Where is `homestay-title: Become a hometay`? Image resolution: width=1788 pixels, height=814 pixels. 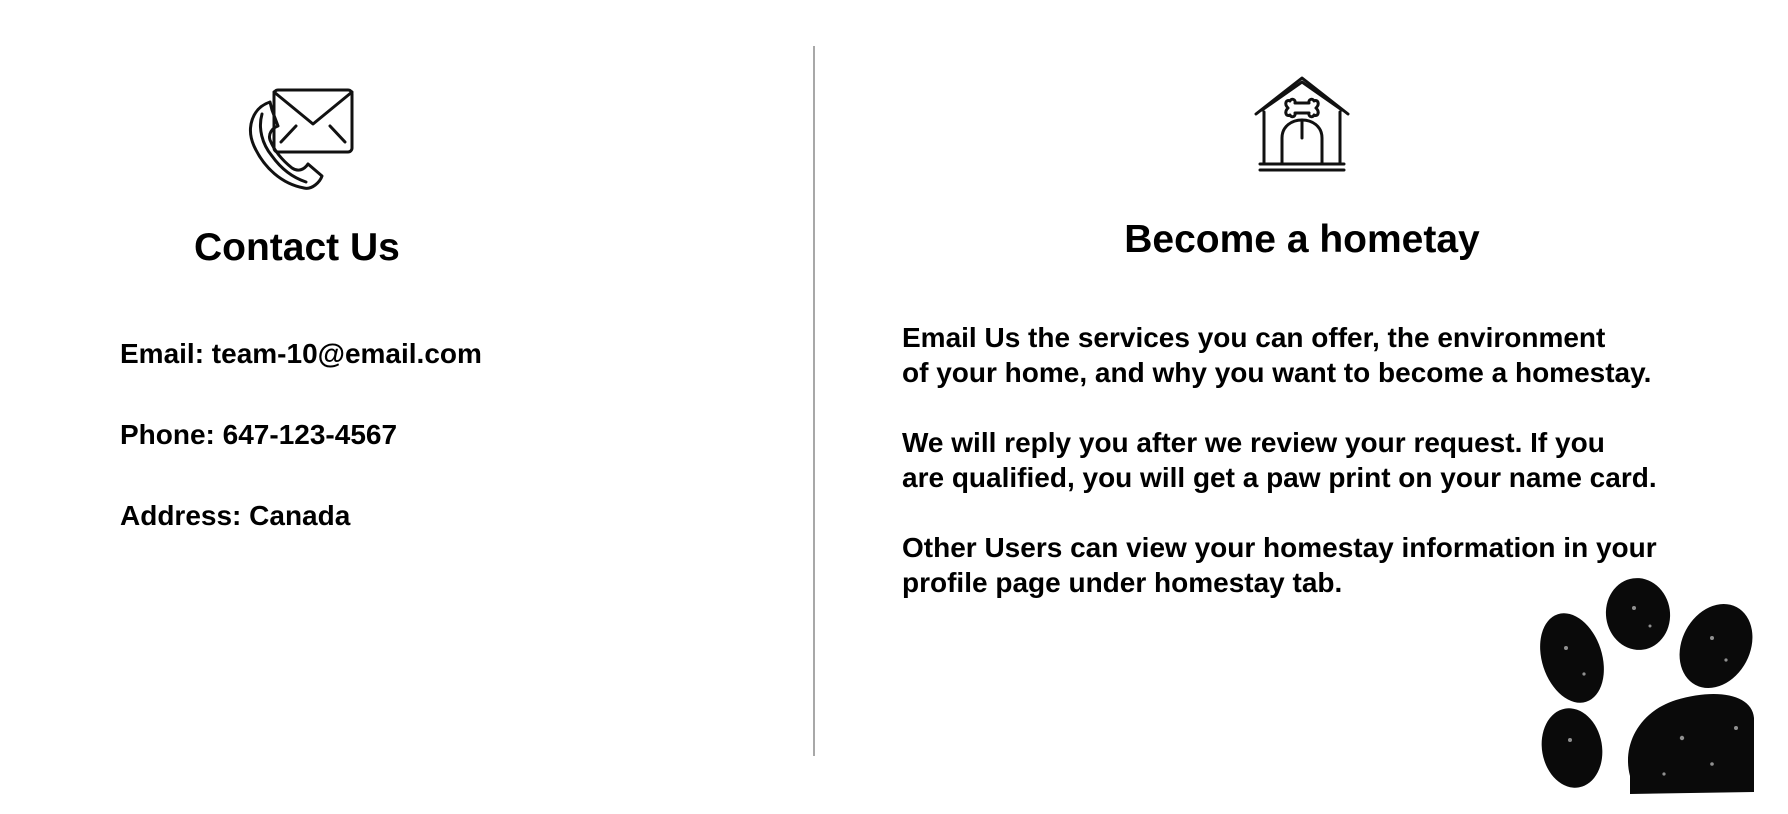
homestay-title: Become a hometay is located at coordinates (1302, 239).